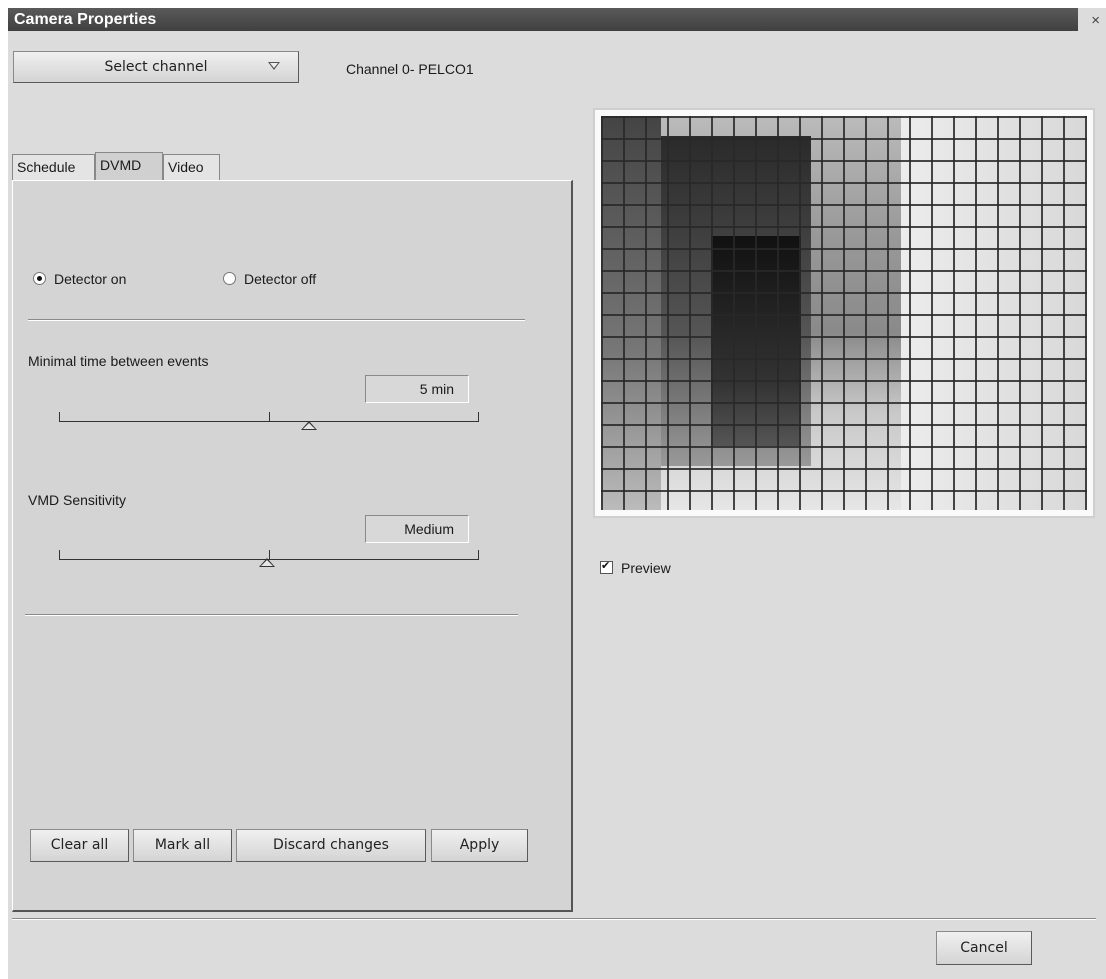 The image size is (1106, 979). I want to click on radio-unselected-icon, so click(229, 278).